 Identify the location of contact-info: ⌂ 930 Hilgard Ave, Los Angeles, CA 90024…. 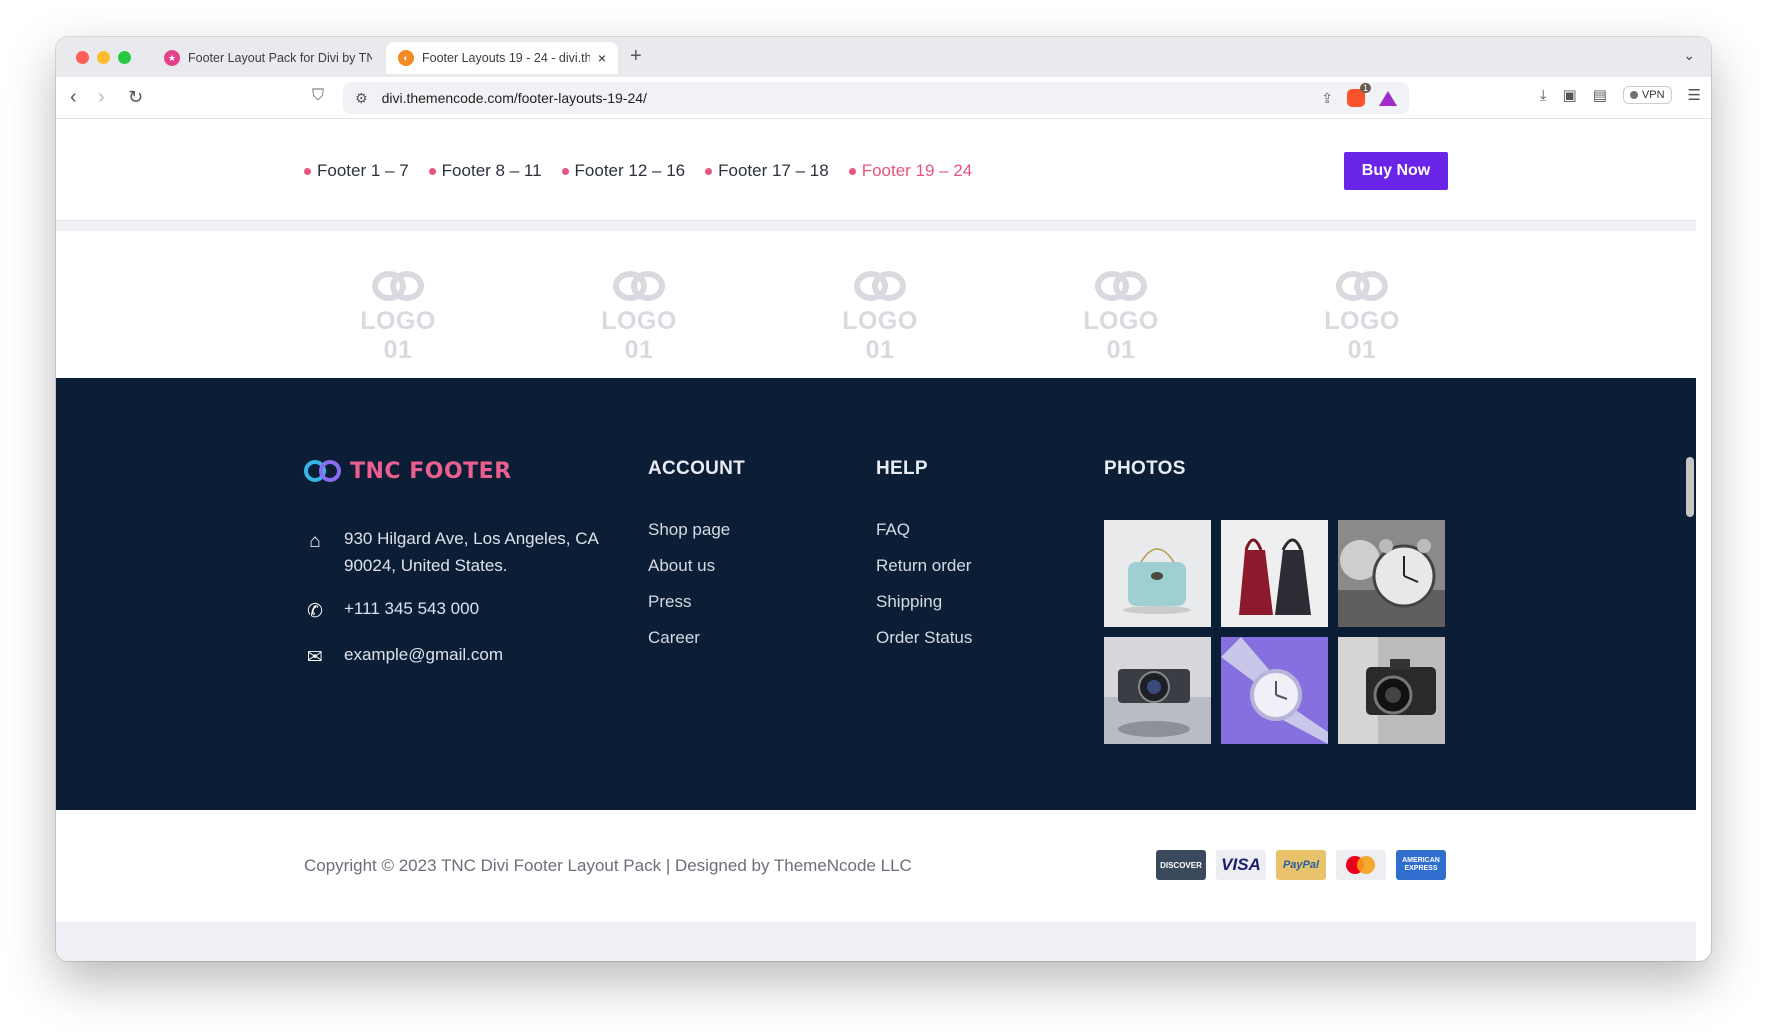
(454, 606).